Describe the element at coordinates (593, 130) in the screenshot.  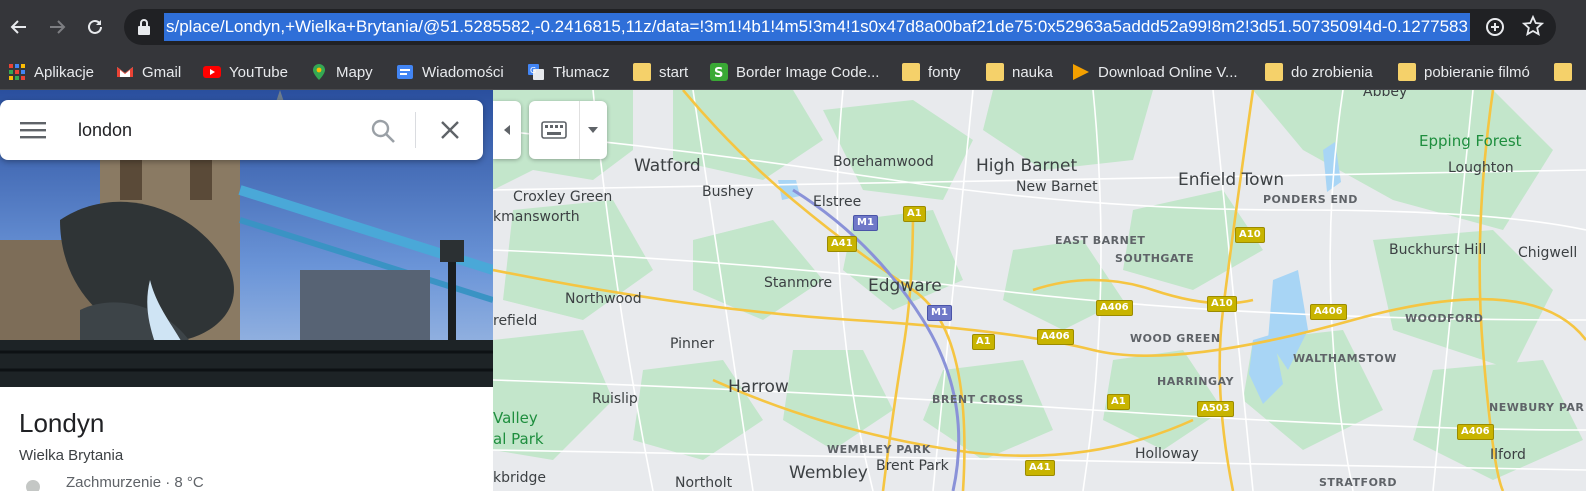
I see `chevron-down-icon` at that location.